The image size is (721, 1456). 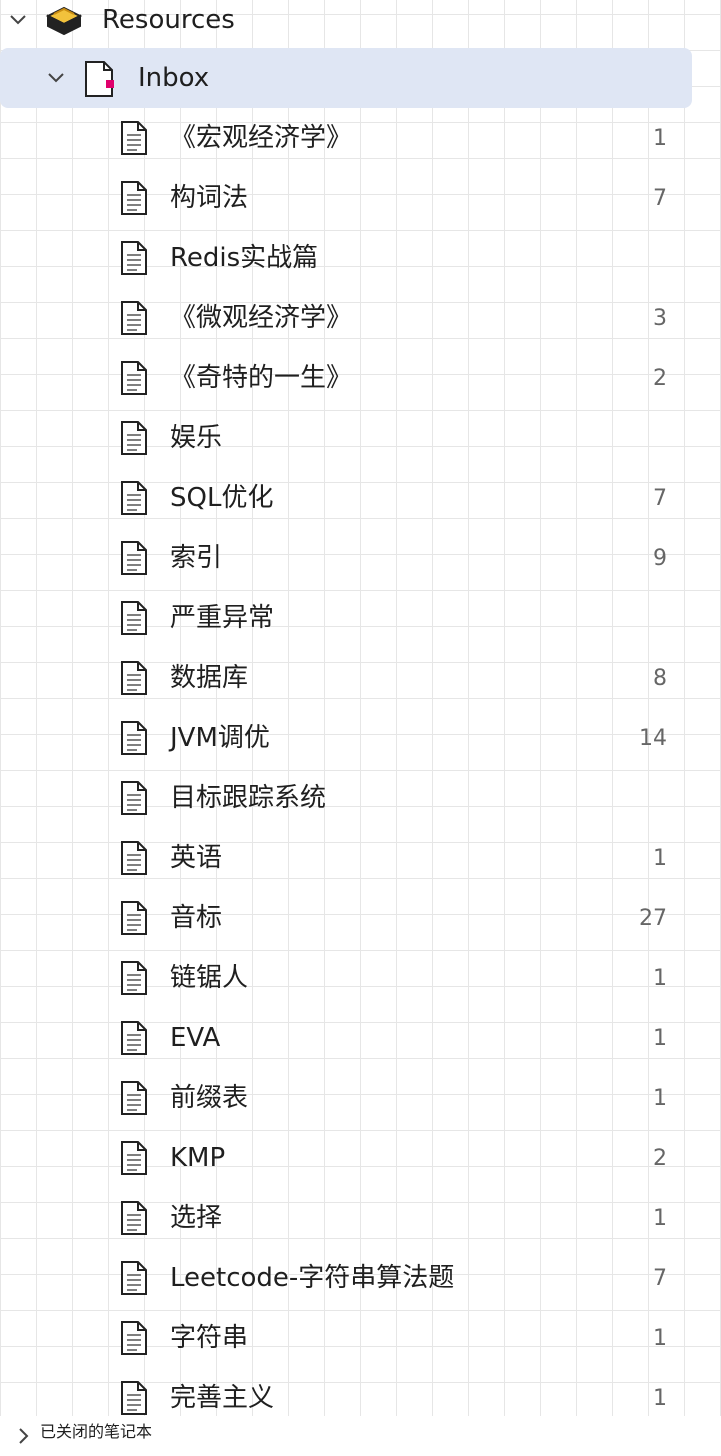 I want to click on note-item: 音标 27, so click(x=346, y=918).